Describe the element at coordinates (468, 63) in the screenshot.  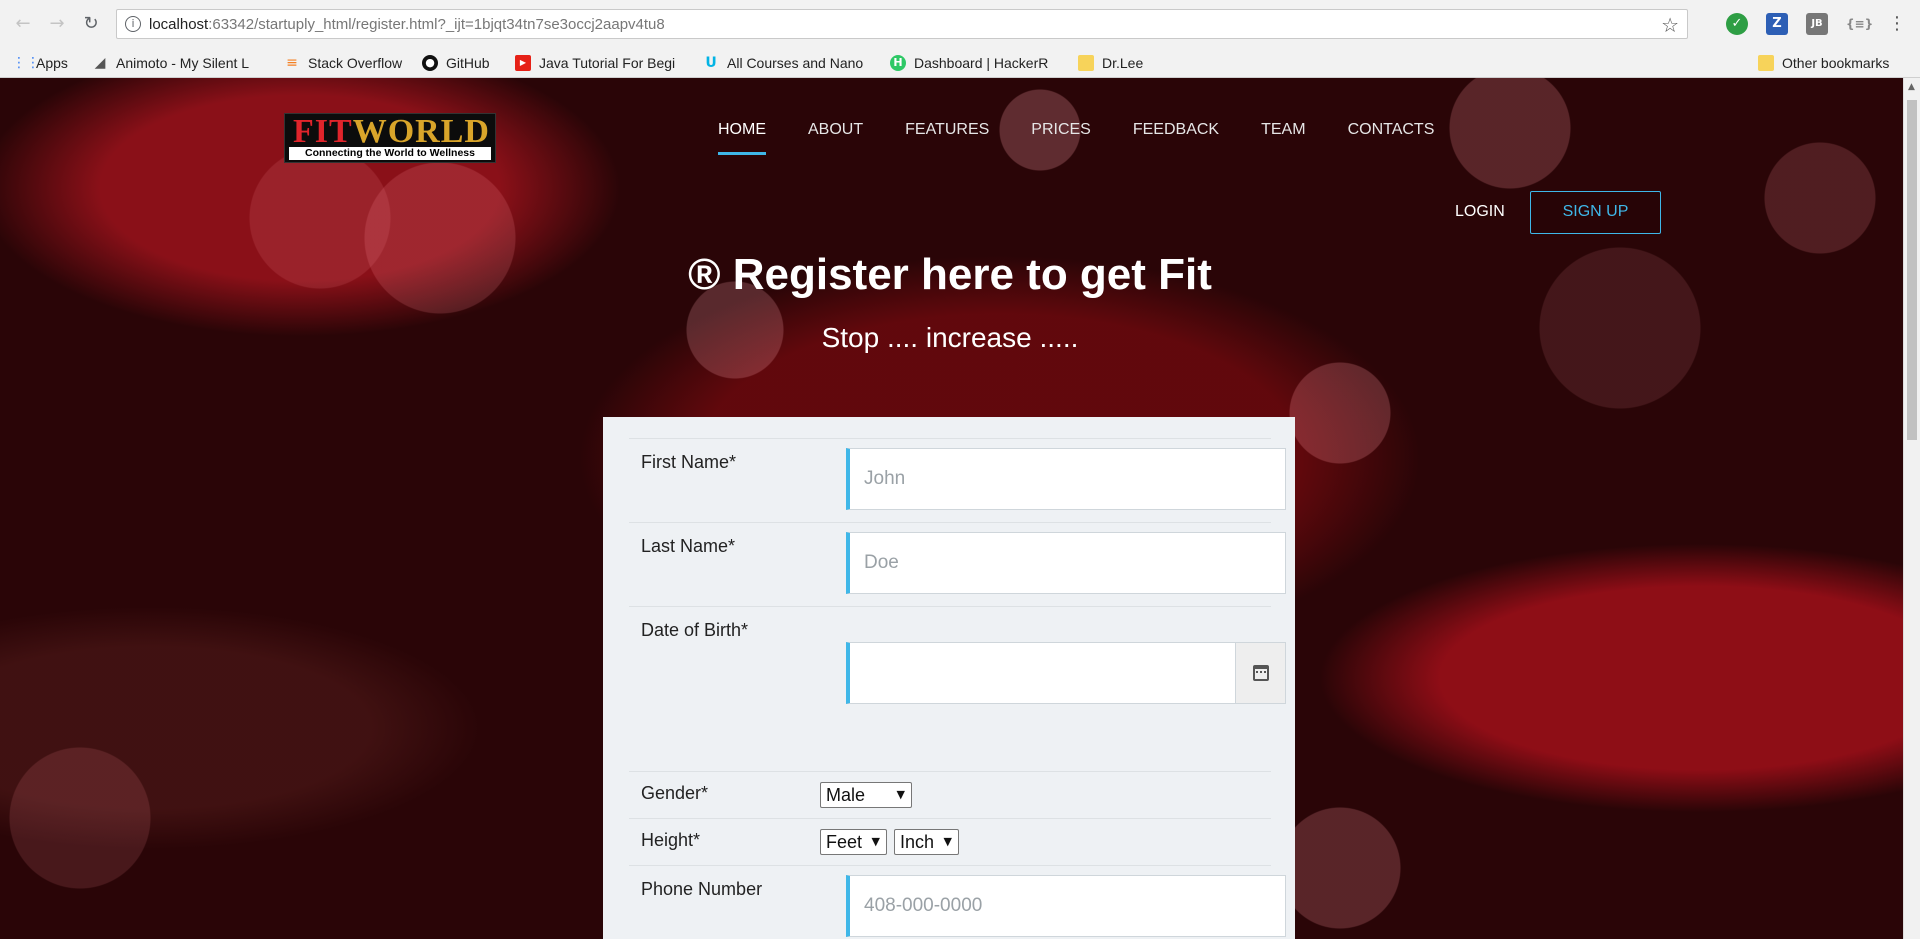
I see `bookmark-label: GitHub` at that location.